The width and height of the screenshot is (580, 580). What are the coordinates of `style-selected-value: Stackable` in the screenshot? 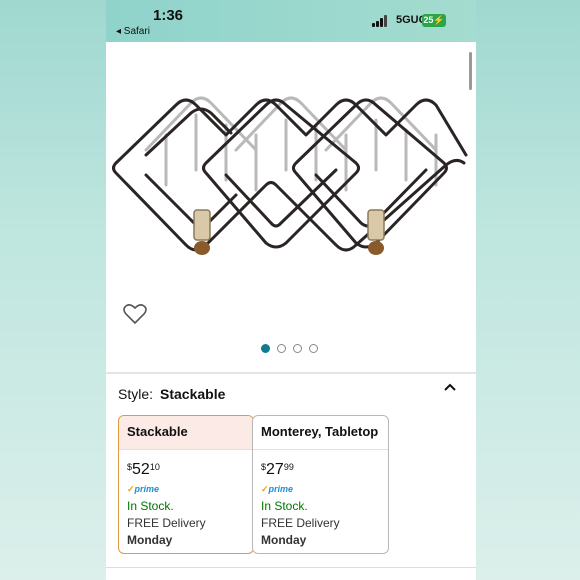 It's located at (193, 394).